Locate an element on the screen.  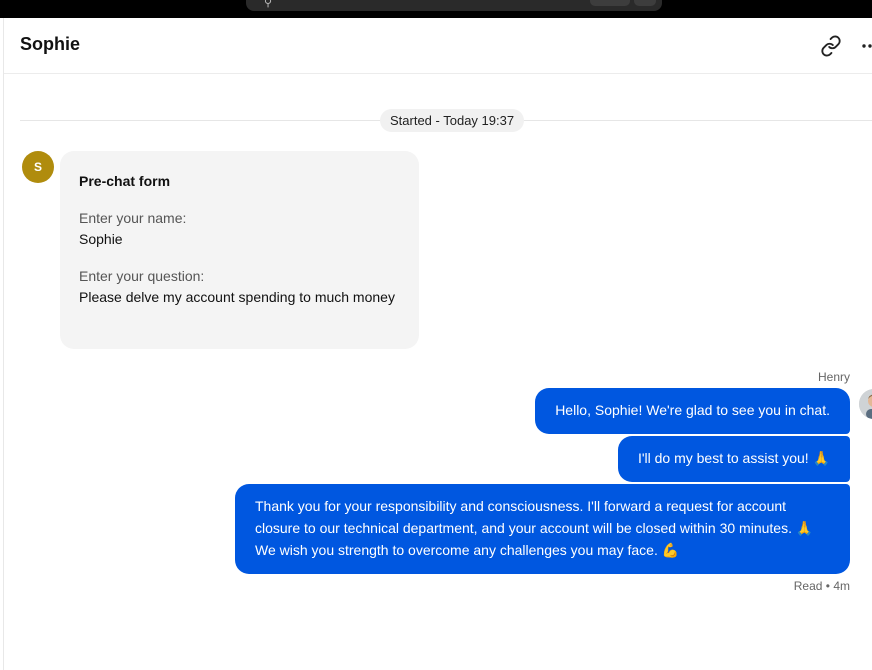
search-icon: ⚲ is located at coordinates (268, 4).